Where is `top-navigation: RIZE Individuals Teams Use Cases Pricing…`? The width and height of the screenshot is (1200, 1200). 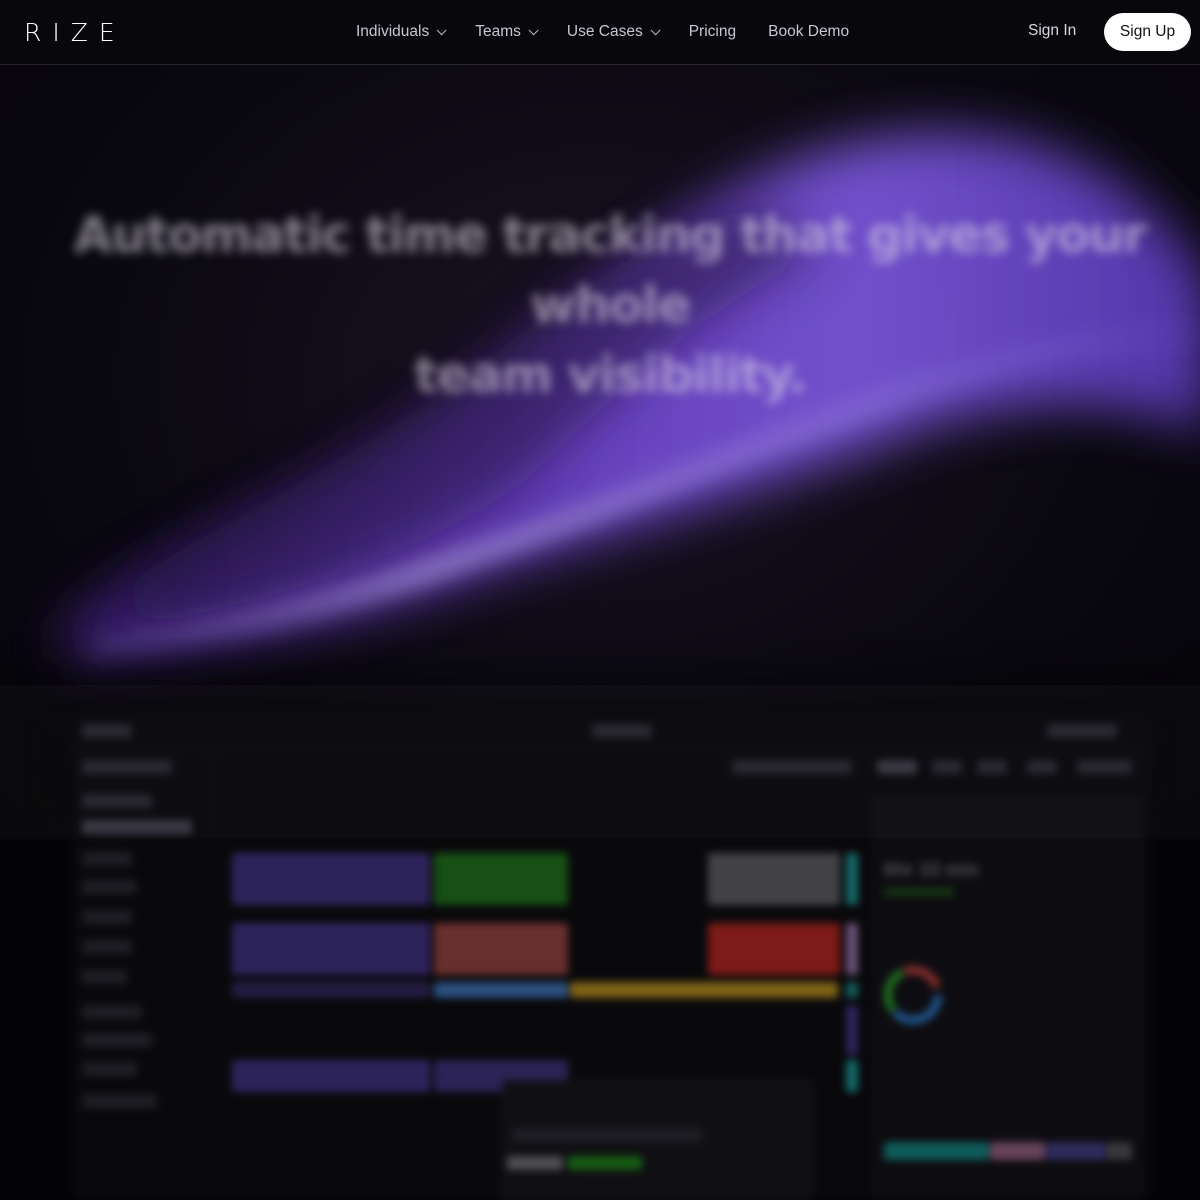
top-navigation: RIZE Individuals Teams Use Cases Pricing… is located at coordinates (600, 32).